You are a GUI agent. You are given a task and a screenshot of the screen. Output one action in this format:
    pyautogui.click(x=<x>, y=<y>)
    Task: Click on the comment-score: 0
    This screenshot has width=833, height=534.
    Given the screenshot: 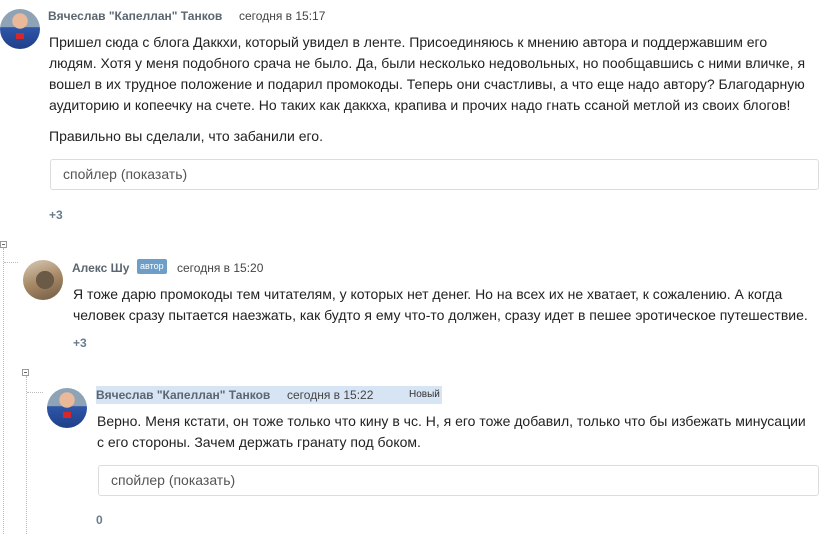 What is the action you would take?
    pyautogui.click(x=99, y=520)
    